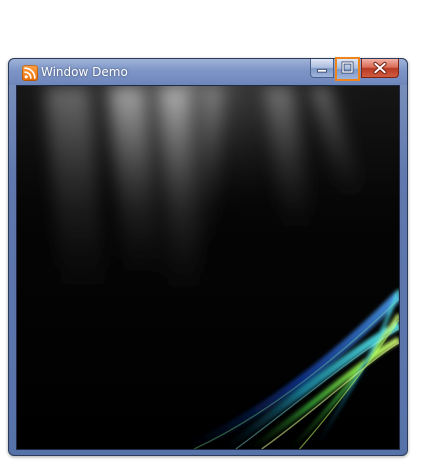 Image resolution: width=438 pixels, height=466 pixels. I want to click on maximize-icon, so click(347, 67).